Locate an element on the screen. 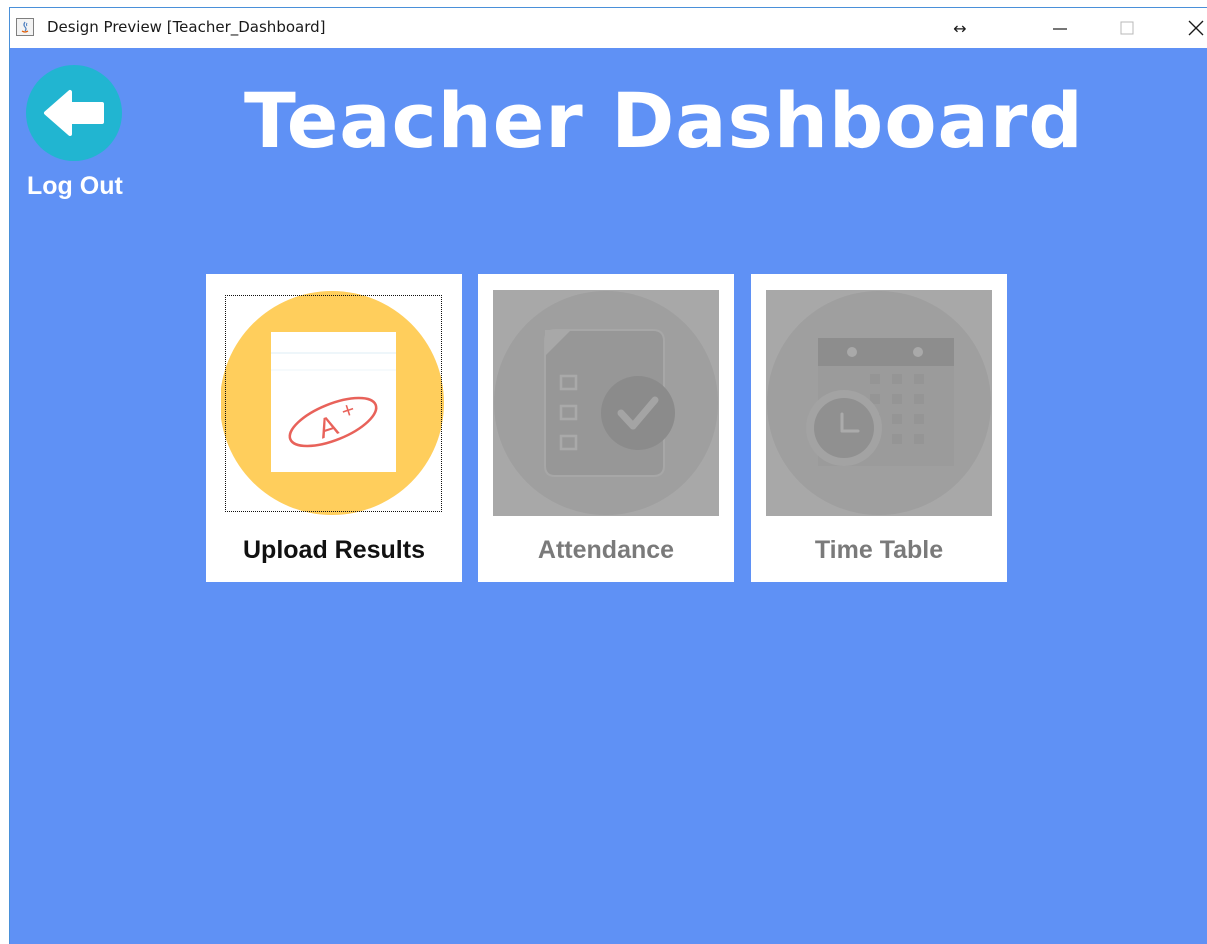  time-table-label: Time Table is located at coordinates (879, 550).